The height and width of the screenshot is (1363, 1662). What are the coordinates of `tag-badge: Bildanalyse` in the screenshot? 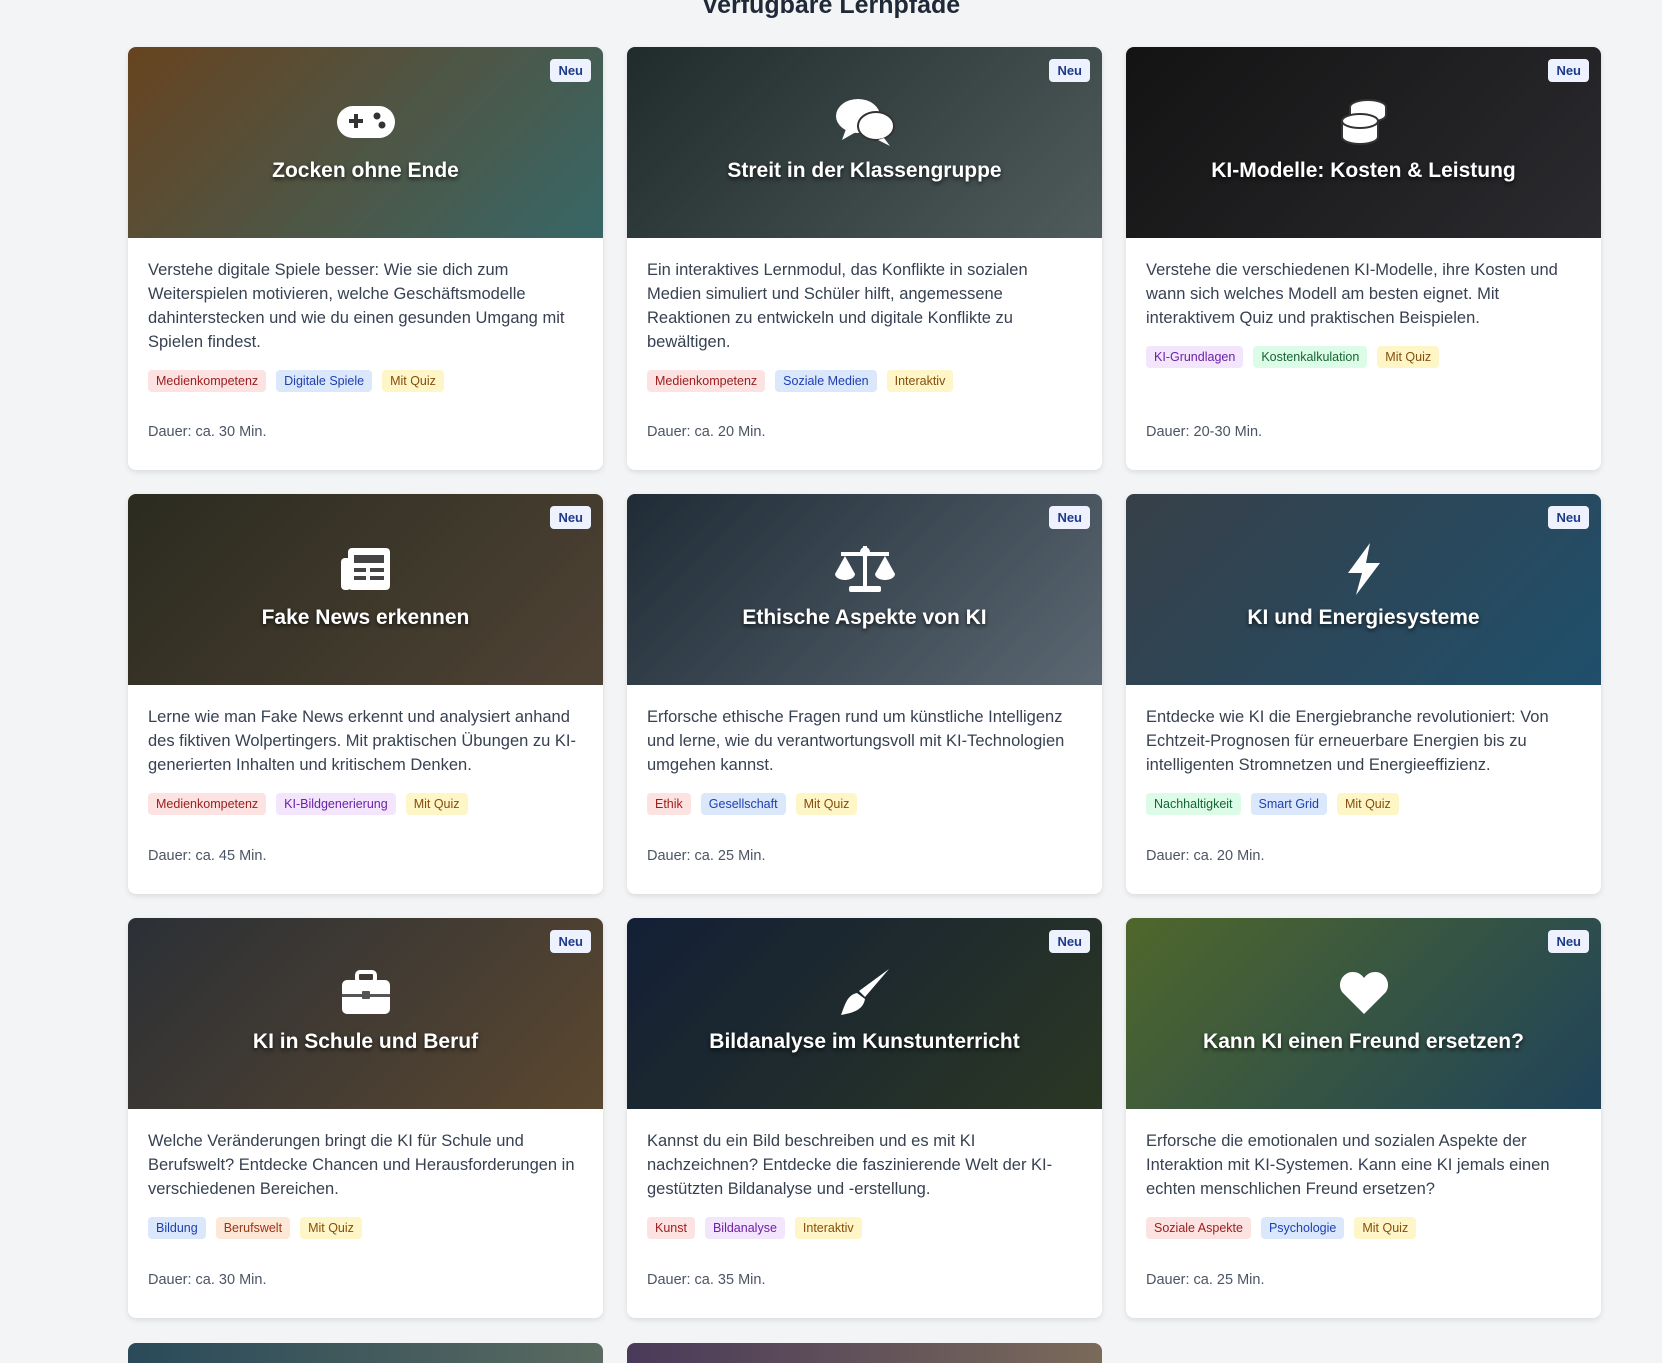 It's located at (744, 1228).